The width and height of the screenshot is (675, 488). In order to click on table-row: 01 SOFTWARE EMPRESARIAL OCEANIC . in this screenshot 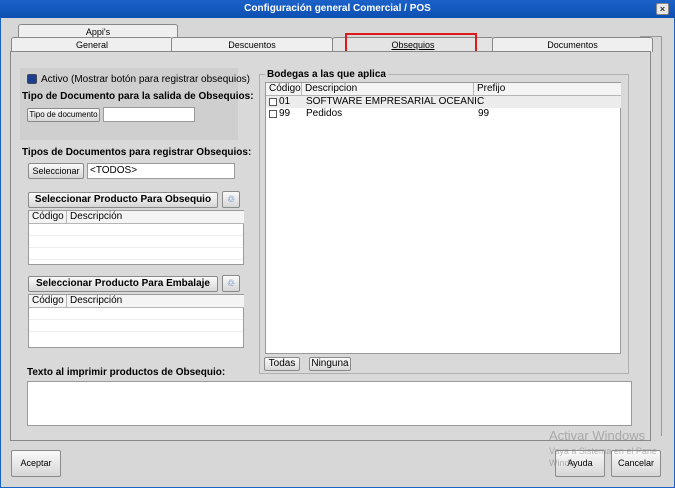, I will do `click(443, 102)`.